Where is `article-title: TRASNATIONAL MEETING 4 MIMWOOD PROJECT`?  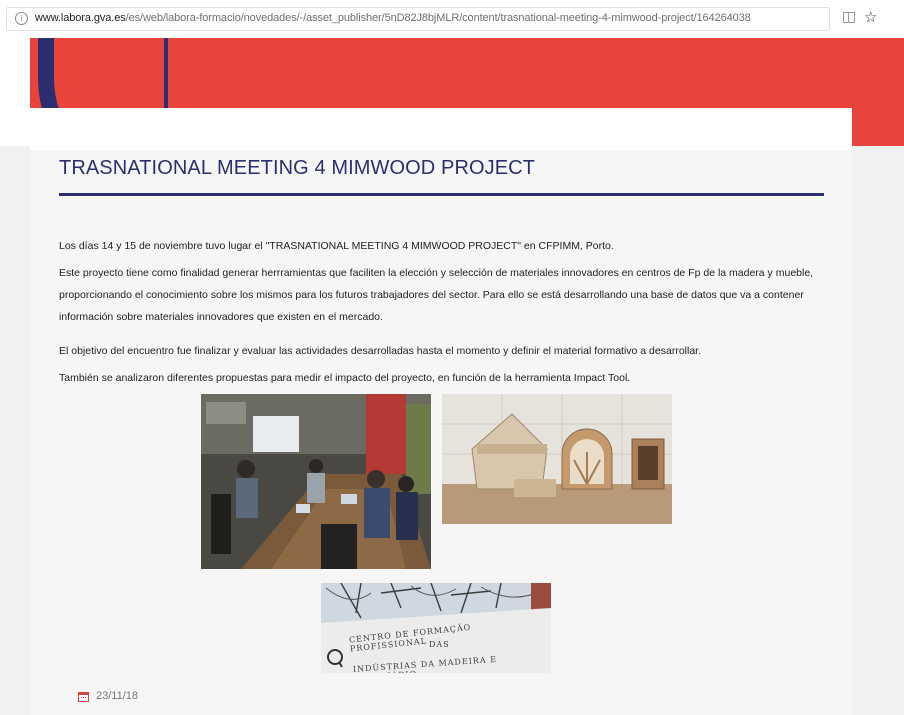
article-title: TRASNATIONAL MEETING 4 MIMWOOD PROJECT is located at coordinates (297, 168).